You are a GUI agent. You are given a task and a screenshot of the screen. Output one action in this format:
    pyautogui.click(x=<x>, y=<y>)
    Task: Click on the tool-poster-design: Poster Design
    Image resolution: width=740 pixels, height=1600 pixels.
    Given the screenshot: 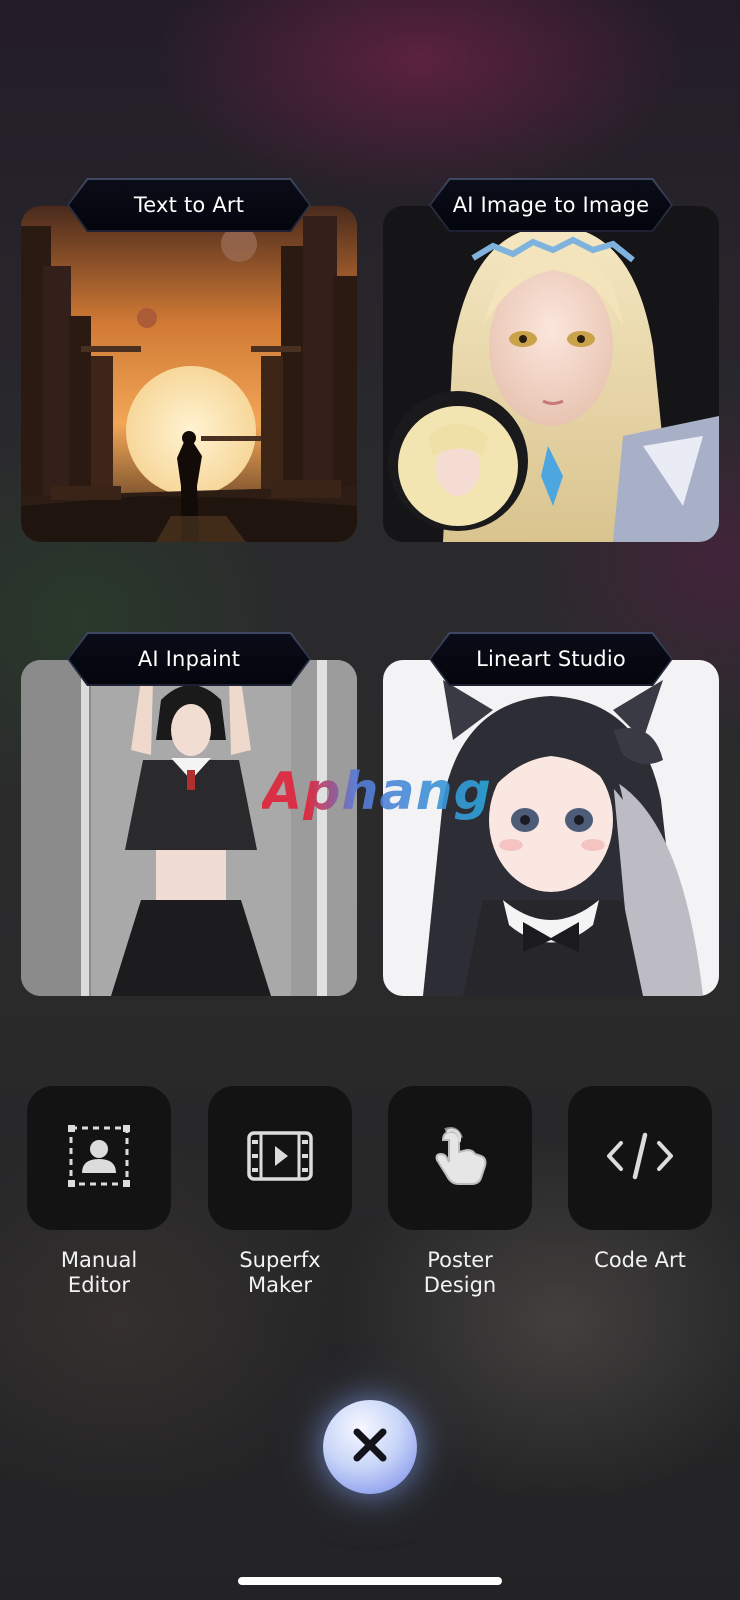 What is the action you would take?
    pyautogui.click(x=460, y=1192)
    